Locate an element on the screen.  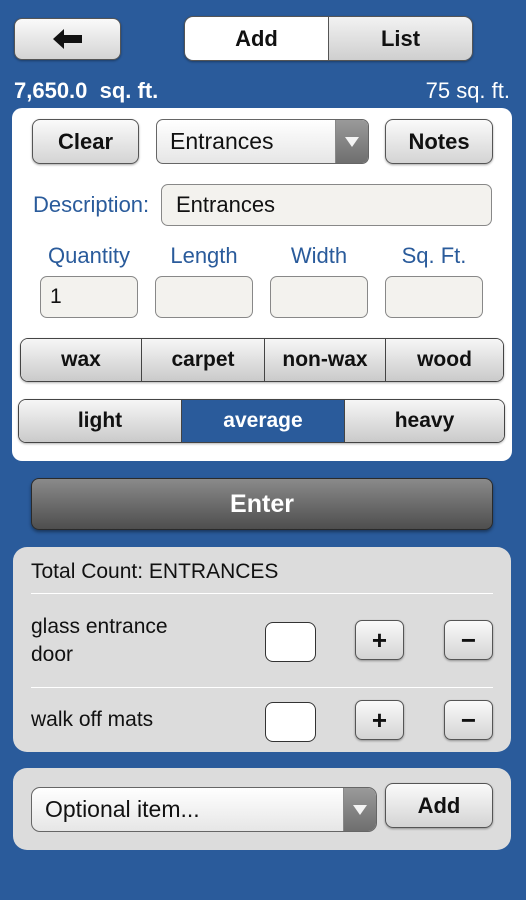
traffic-light: light is located at coordinates (100, 421).